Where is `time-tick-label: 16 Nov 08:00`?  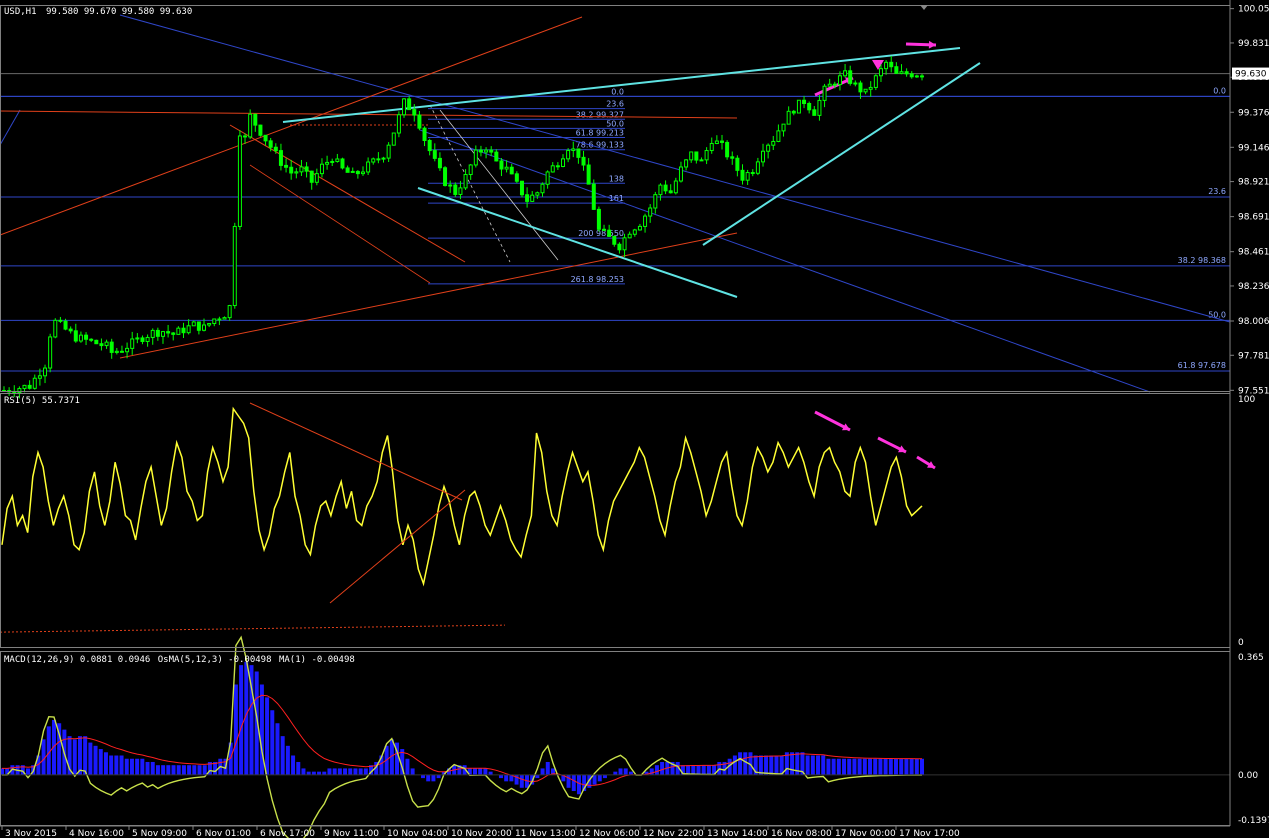
time-tick-label: 16 Nov 08:00 is located at coordinates (801, 833).